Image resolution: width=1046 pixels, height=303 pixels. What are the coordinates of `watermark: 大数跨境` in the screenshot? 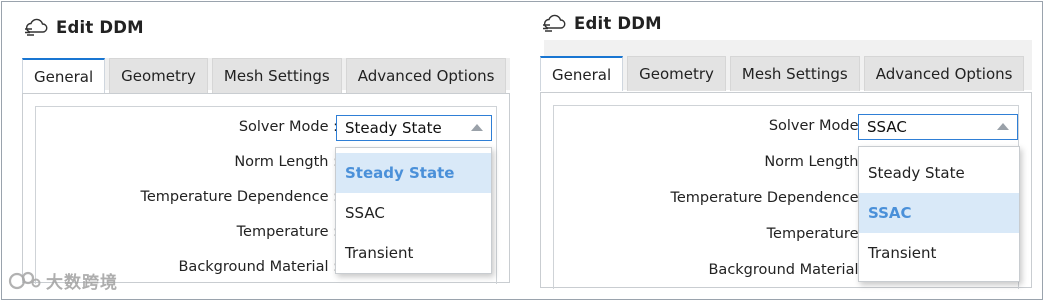 It's located at (63, 280).